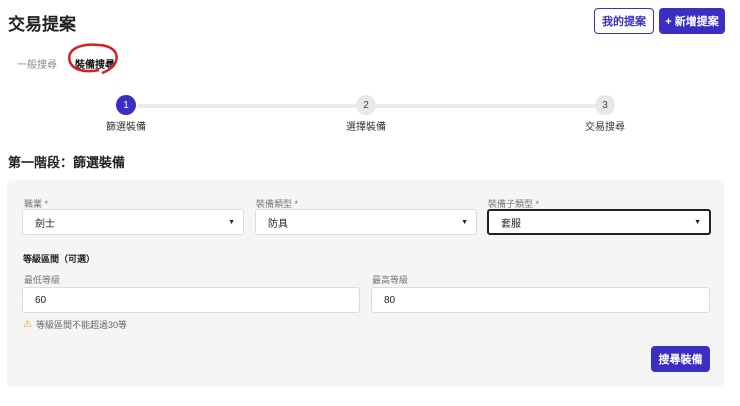 This screenshot has width=740, height=406. Describe the element at coordinates (605, 114) in the screenshot. I see `step-3: 3 交易搜尋` at that location.